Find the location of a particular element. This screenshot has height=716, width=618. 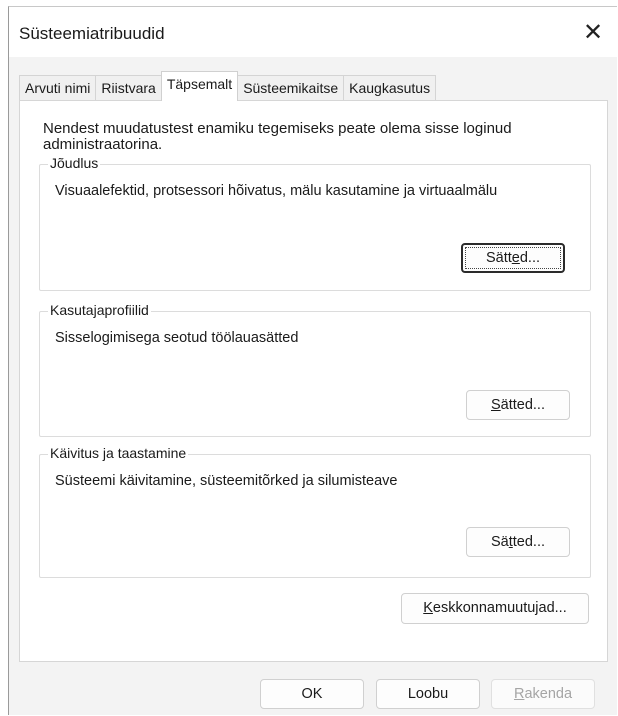

profiles-settings-accel: S is located at coordinates (495, 405).